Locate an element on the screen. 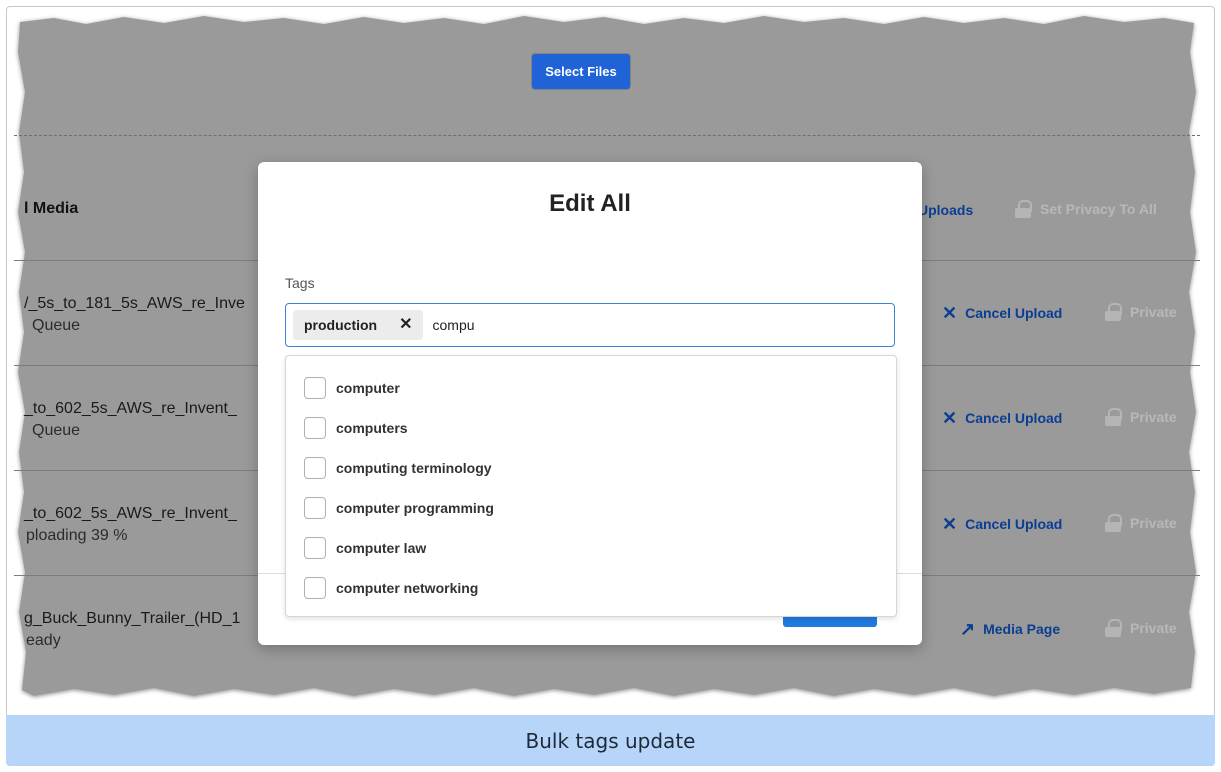 The image size is (1221, 772). suggestion-option: computer programming is located at coordinates (399, 508).